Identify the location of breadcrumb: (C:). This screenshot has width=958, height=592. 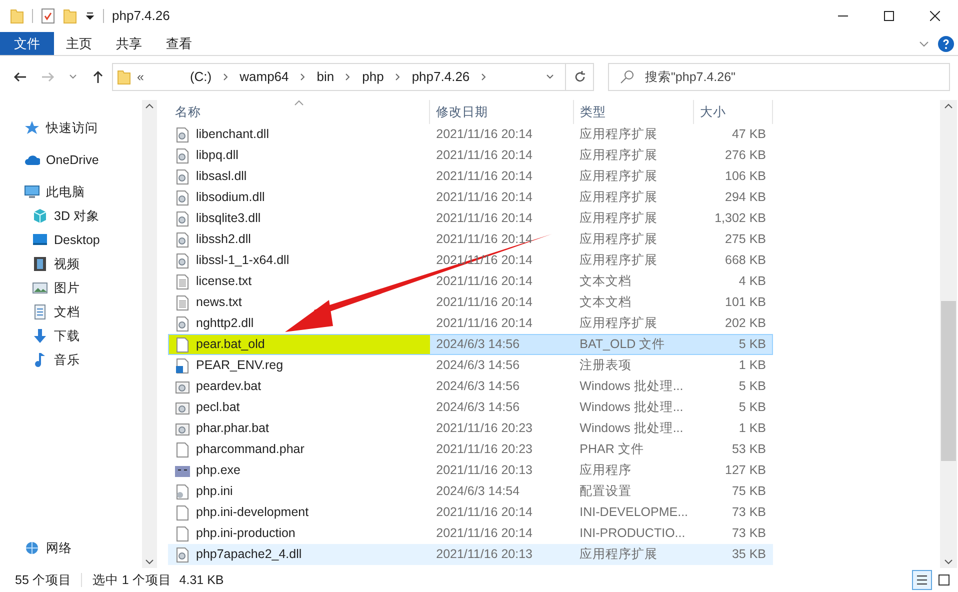
(201, 77).